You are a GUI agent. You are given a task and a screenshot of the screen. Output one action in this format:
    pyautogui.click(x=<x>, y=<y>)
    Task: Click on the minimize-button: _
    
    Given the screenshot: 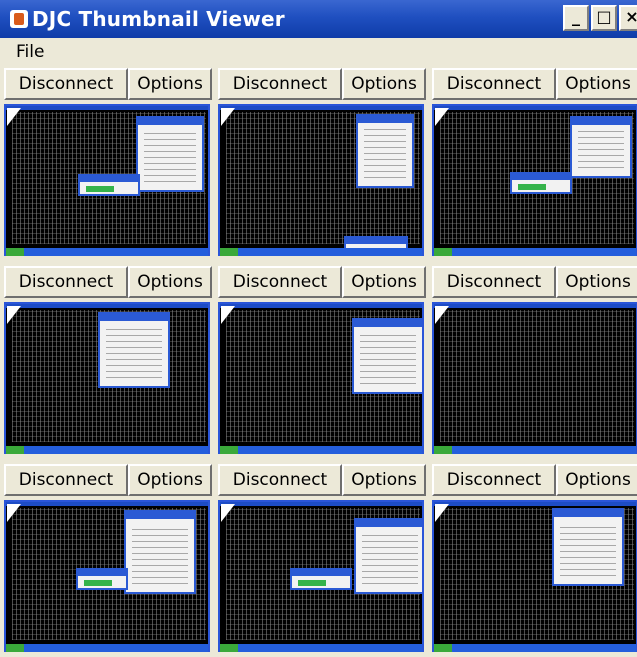 What is the action you would take?
    pyautogui.click(x=576, y=18)
    